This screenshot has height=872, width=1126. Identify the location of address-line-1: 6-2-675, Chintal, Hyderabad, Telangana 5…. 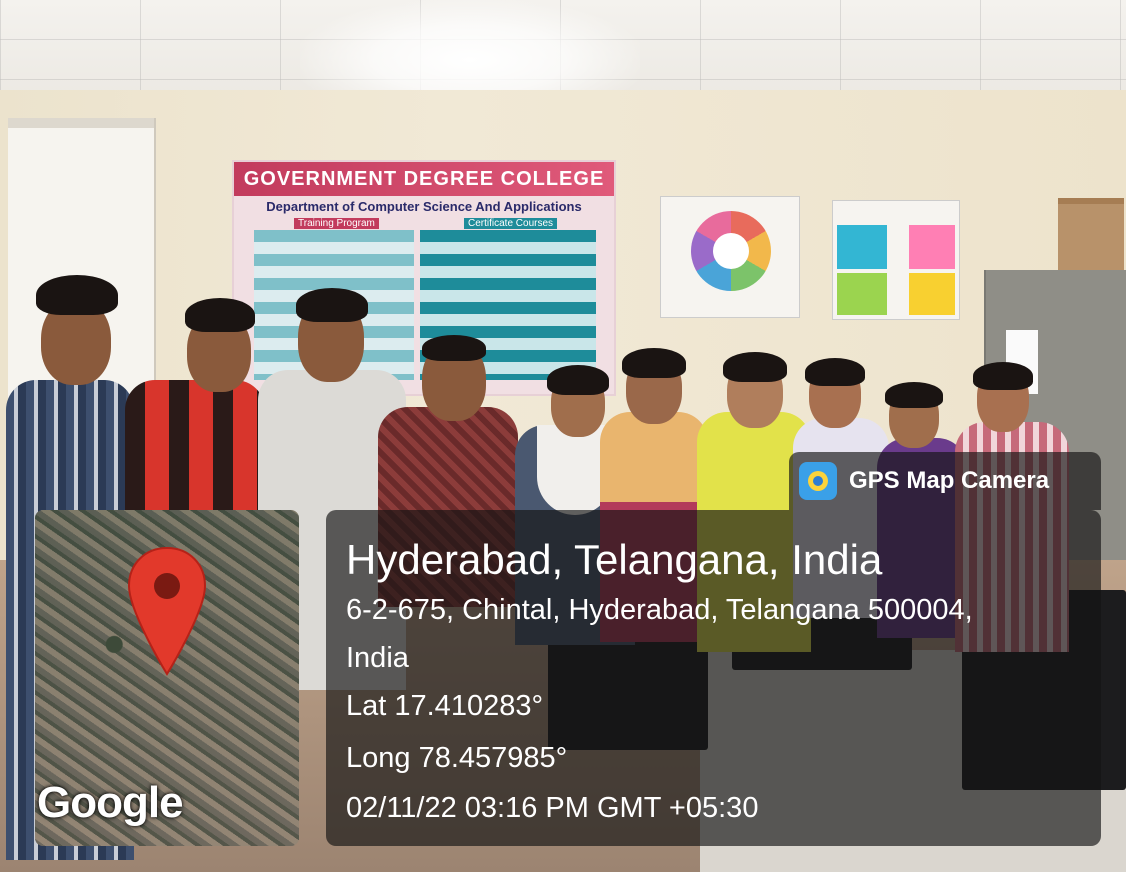
(659, 610).